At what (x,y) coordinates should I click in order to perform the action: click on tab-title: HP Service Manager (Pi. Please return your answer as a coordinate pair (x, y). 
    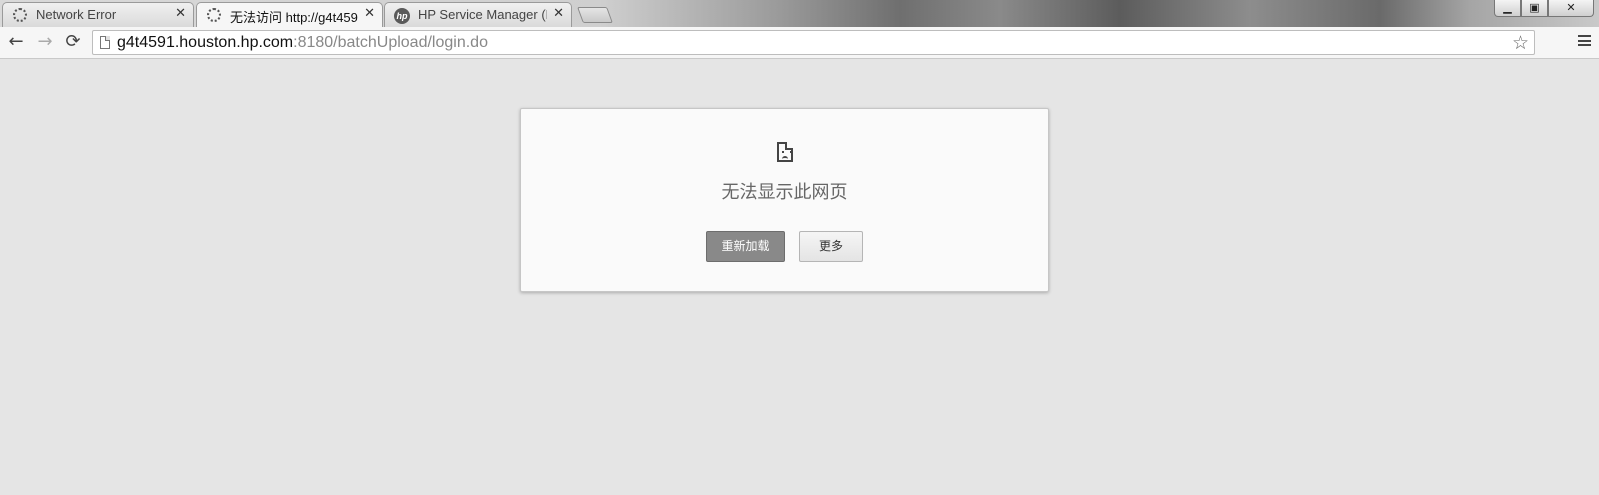
    Looking at the image, I should click on (482, 14).